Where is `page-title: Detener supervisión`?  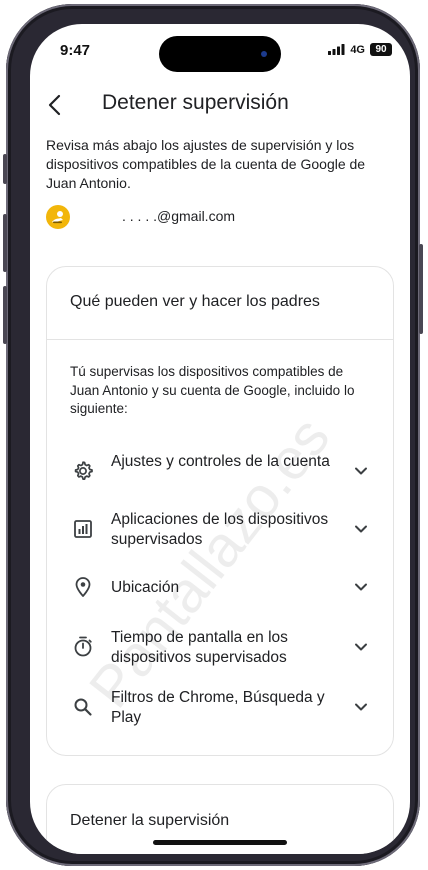 page-title: Detener supervisión is located at coordinates (195, 102).